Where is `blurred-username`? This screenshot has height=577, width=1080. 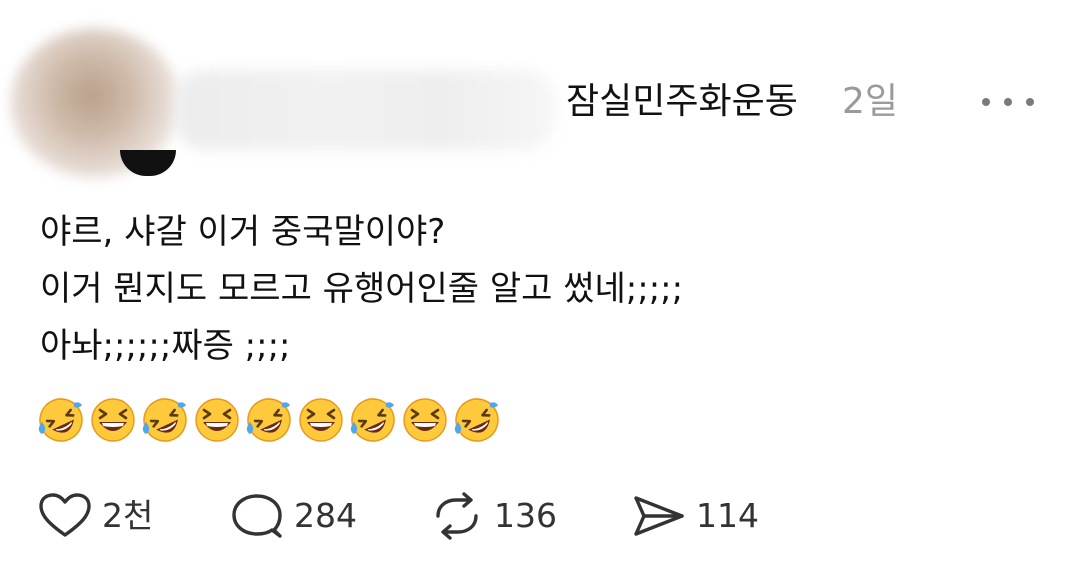 blurred-username is located at coordinates (365, 110).